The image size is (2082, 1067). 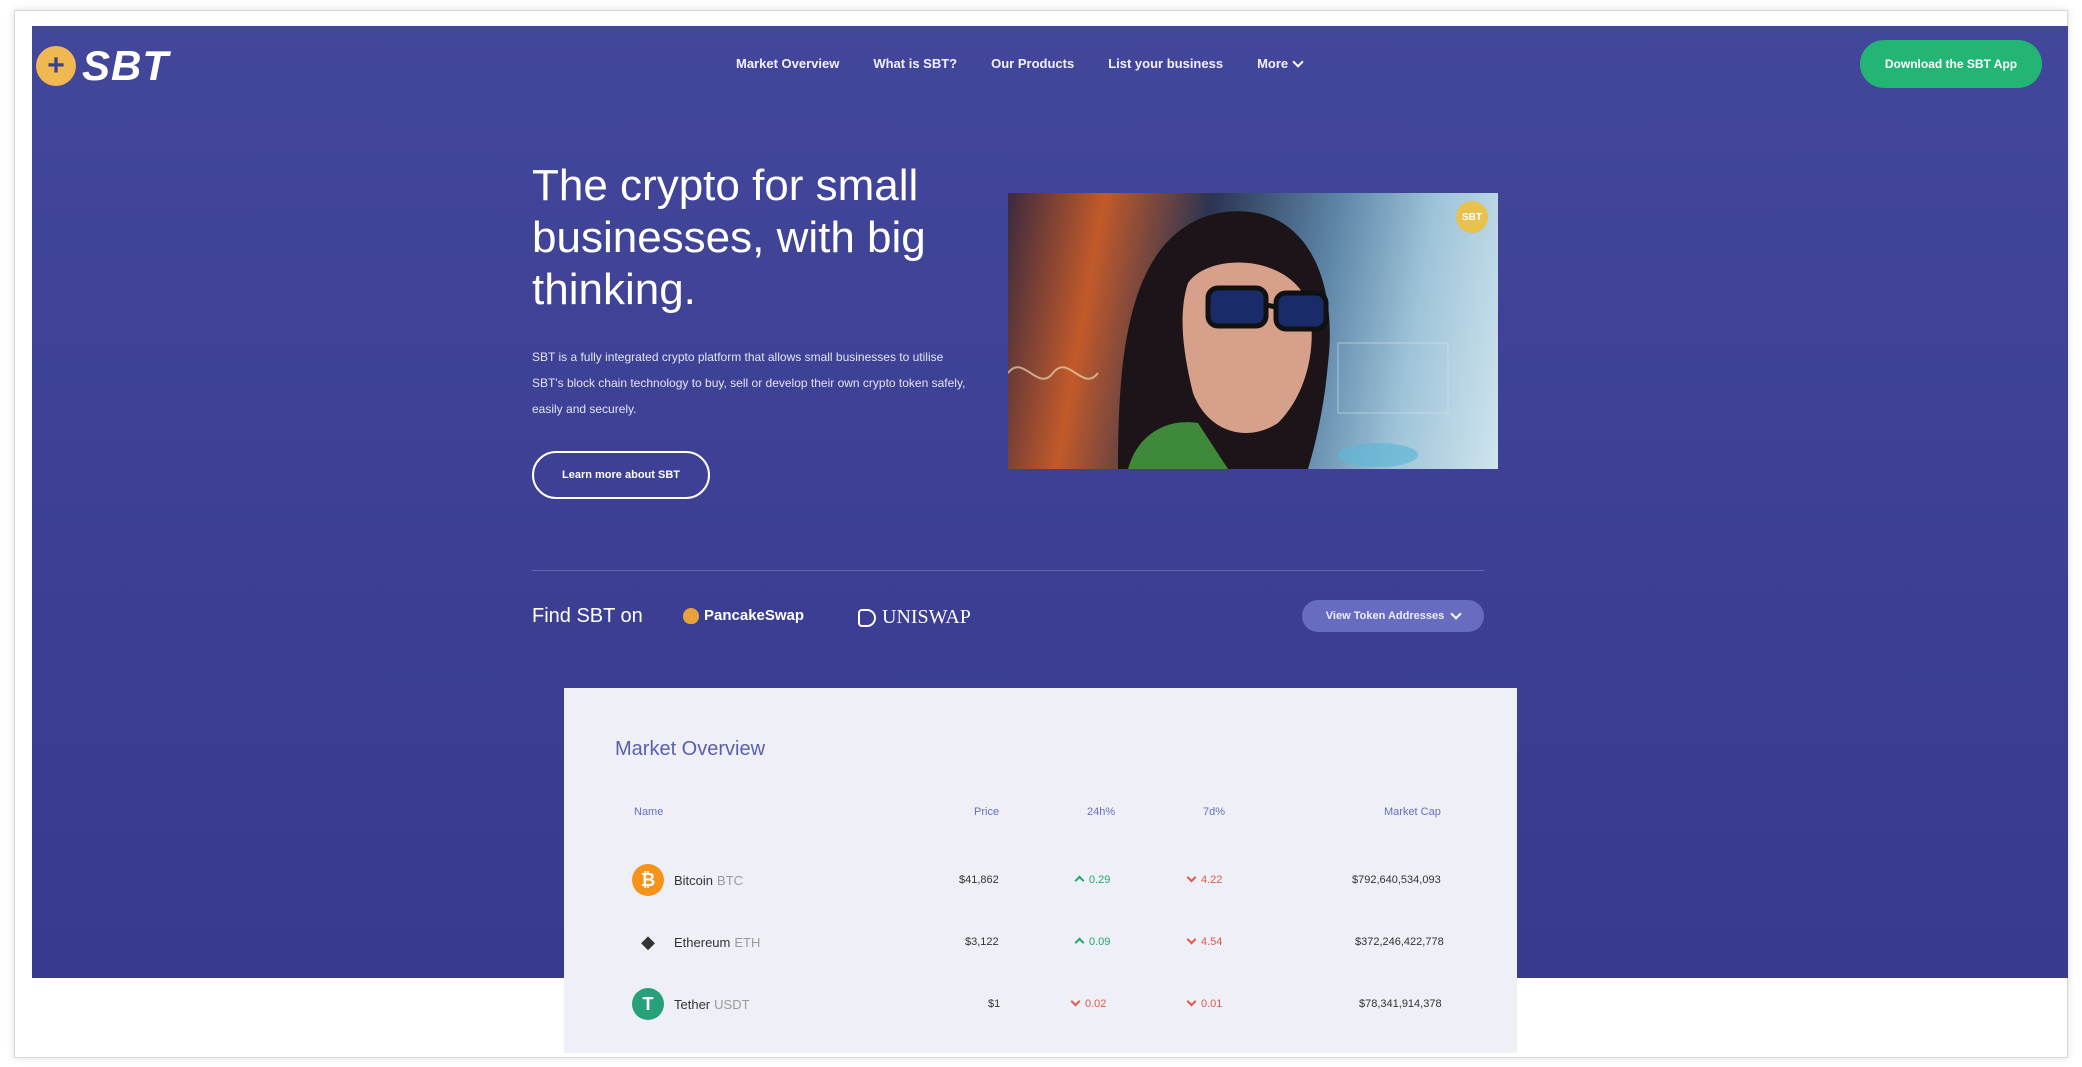 I want to click on change-24h-value: 0.09, so click(x=1100, y=942).